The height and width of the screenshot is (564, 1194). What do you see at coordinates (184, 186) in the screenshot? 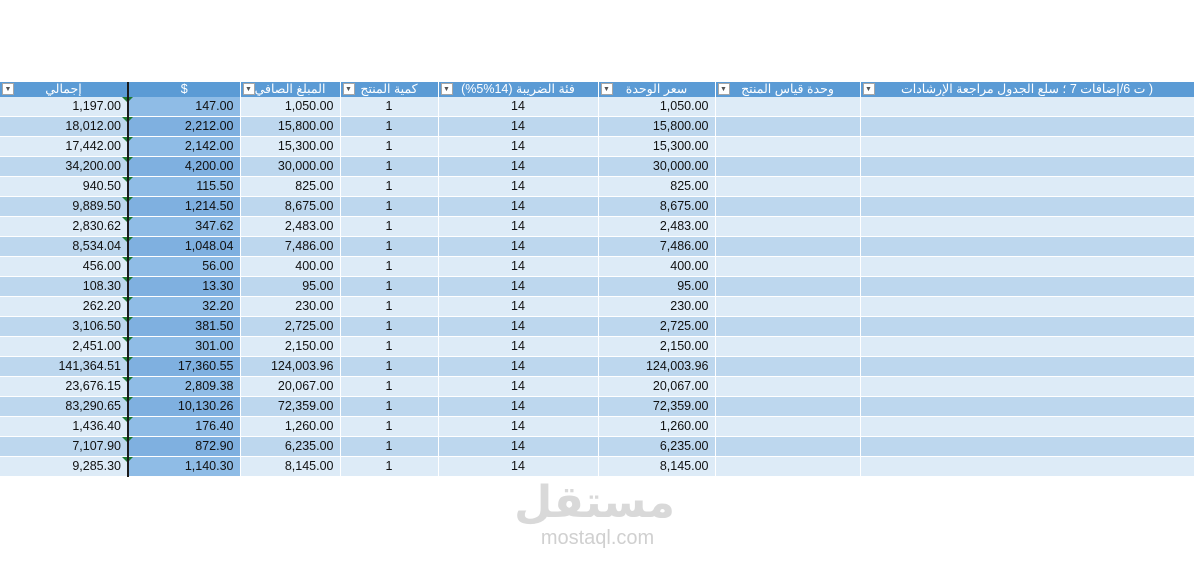
I see `table-cell: 115.50` at bounding box center [184, 186].